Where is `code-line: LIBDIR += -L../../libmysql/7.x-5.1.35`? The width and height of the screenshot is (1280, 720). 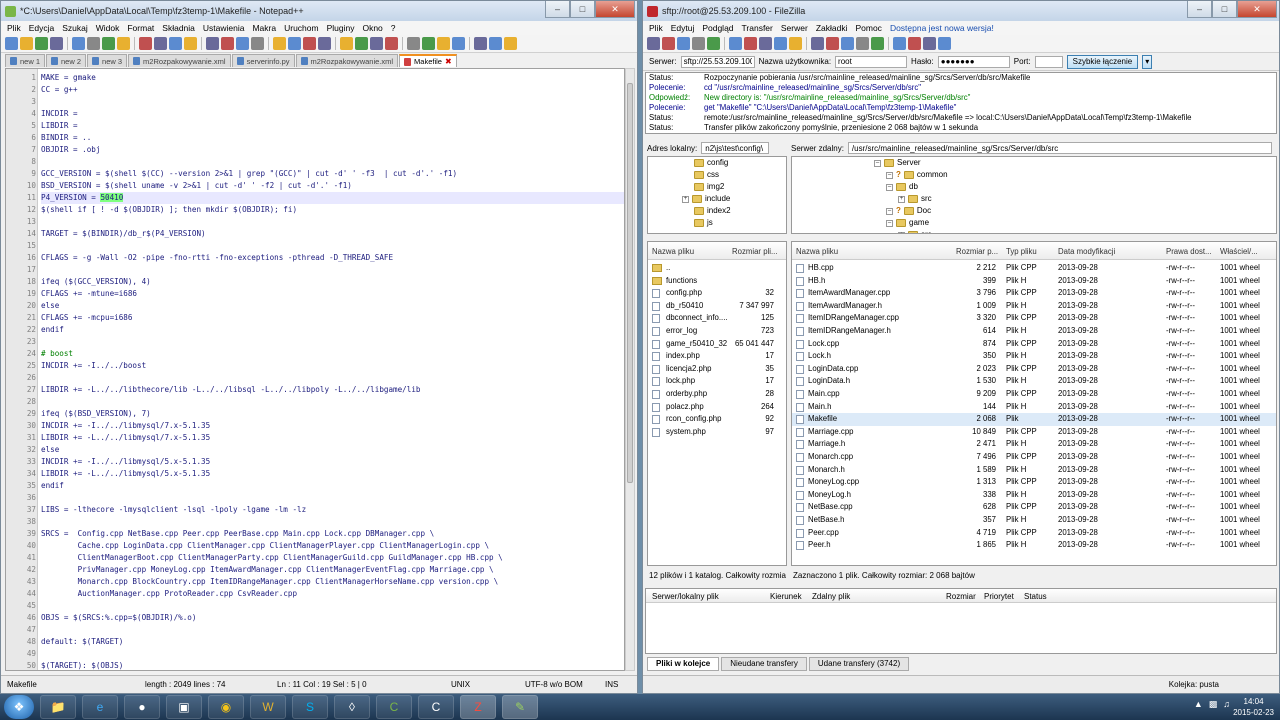 code-line: LIBDIR += -L../../libmysql/7.x-5.1.35 is located at coordinates (332, 438).